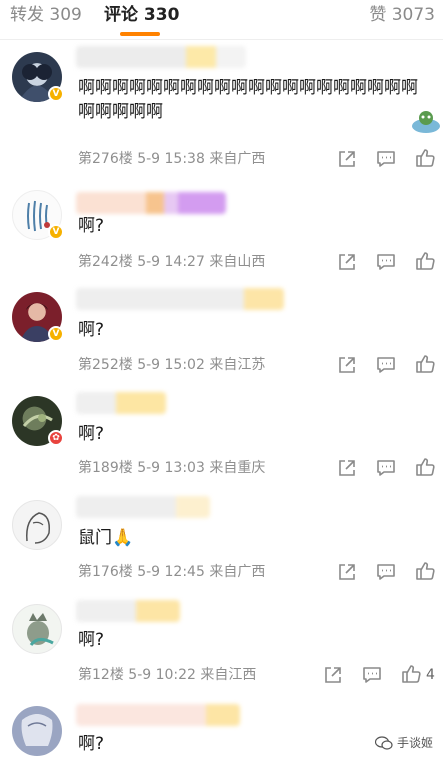 This screenshot has height=761, width=443. What do you see at coordinates (27, 15) in the screenshot?
I see `tab-repost-label: 转发` at bounding box center [27, 15].